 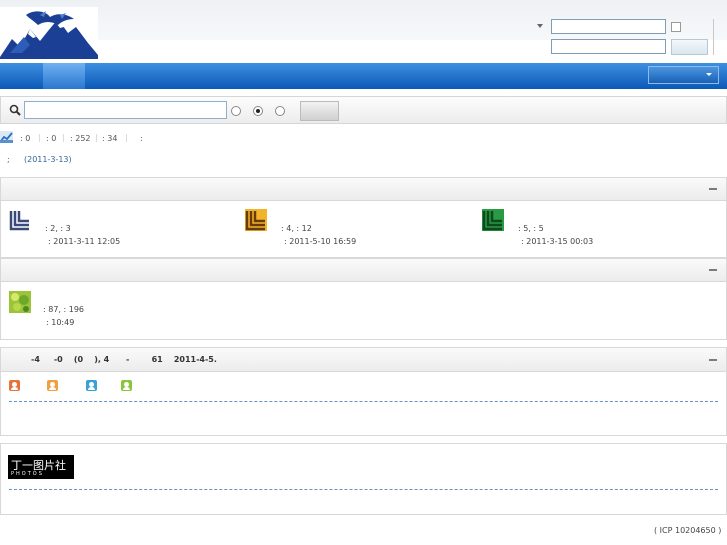 What do you see at coordinates (540, 25) in the screenshot?
I see `login-type-dropdown-icon` at bounding box center [540, 25].